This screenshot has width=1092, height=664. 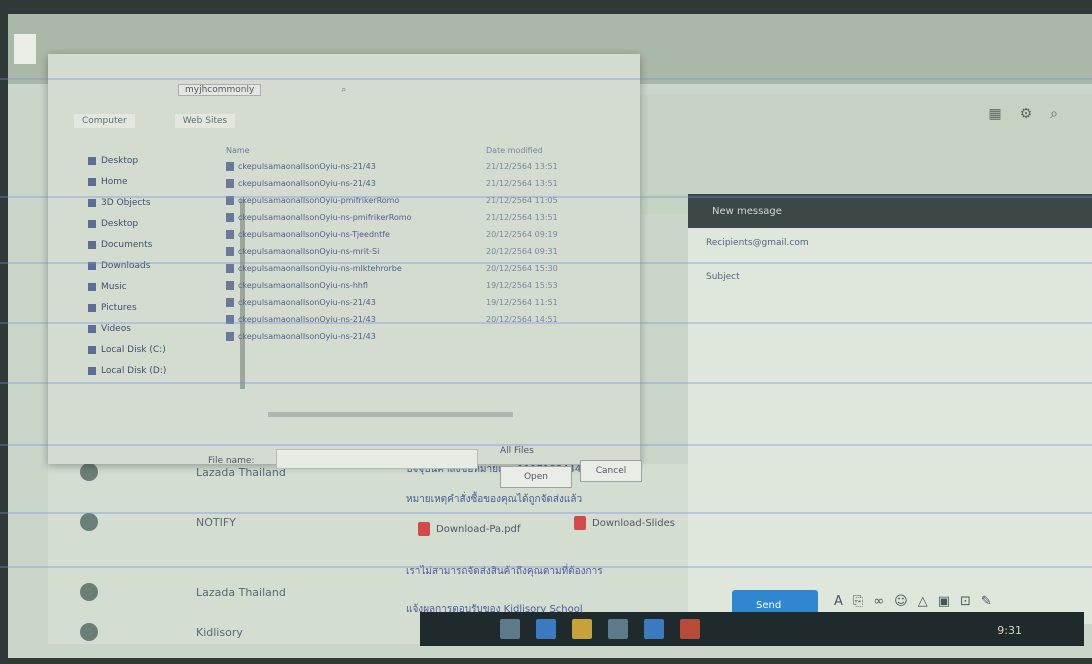 I want to click on sidebar-item-label: Local Disk (C:), so click(x=133, y=349).